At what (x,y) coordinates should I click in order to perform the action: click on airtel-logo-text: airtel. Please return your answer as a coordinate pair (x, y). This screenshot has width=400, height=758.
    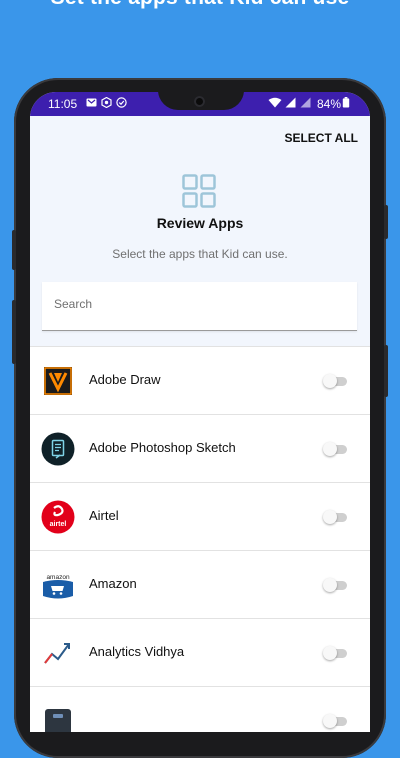
    Looking at the image, I should click on (58, 524).